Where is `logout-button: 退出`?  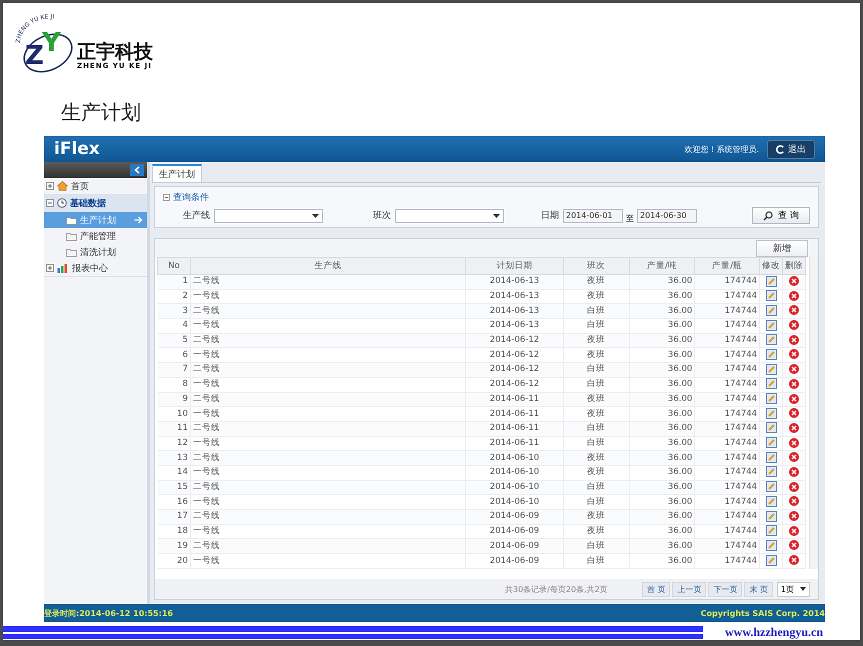 logout-button: 退出 is located at coordinates (791, 149).